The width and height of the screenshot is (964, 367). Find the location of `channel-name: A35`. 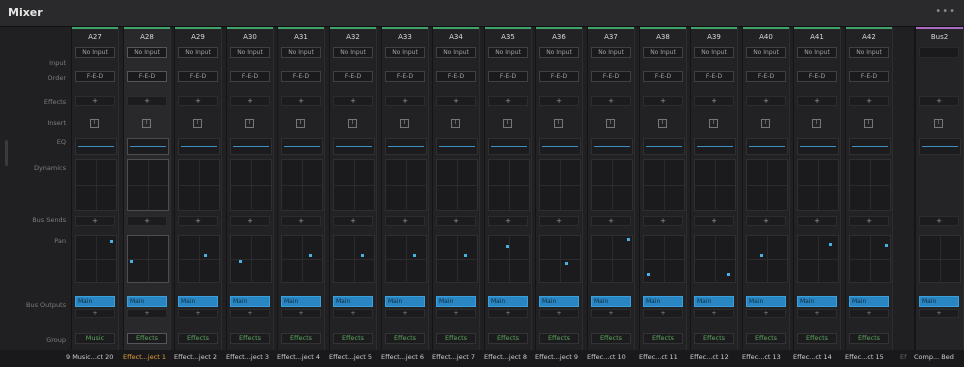

channel-name: A35 is located at coordinates (508, 37).